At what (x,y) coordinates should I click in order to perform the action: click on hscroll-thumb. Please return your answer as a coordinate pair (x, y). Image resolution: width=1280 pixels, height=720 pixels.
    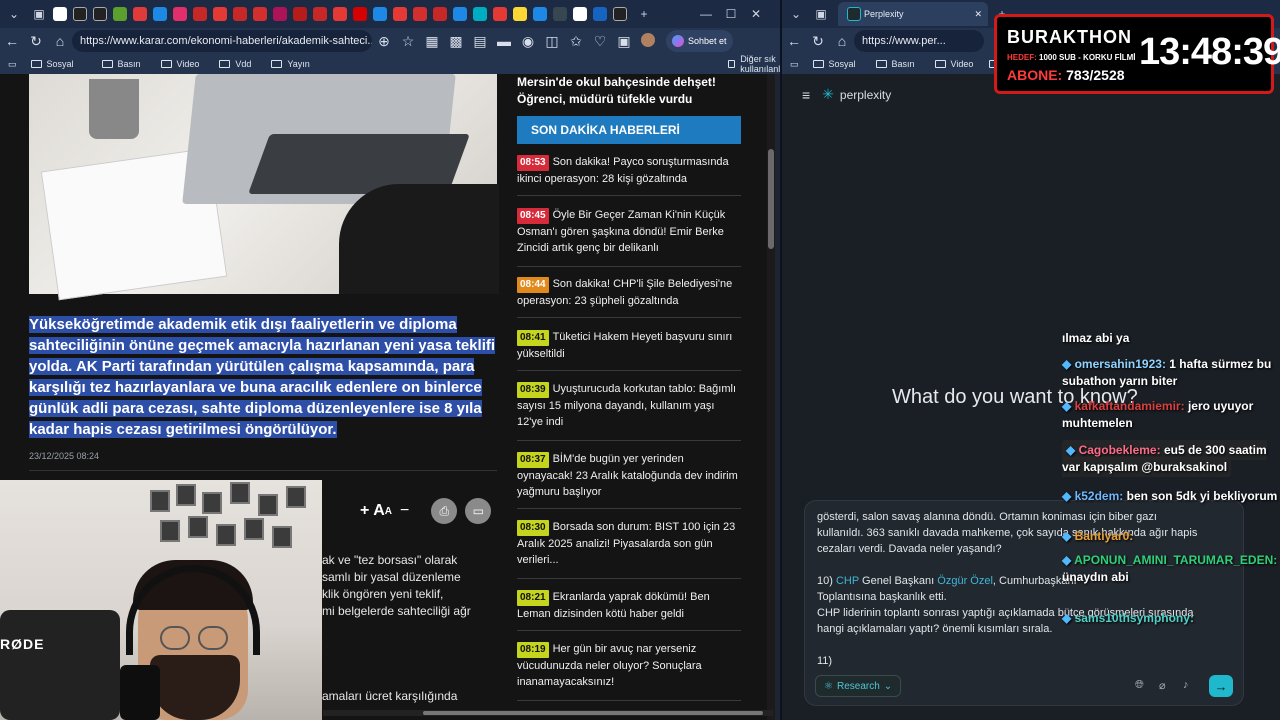
    Looking at the image, I should click on (593, 713).